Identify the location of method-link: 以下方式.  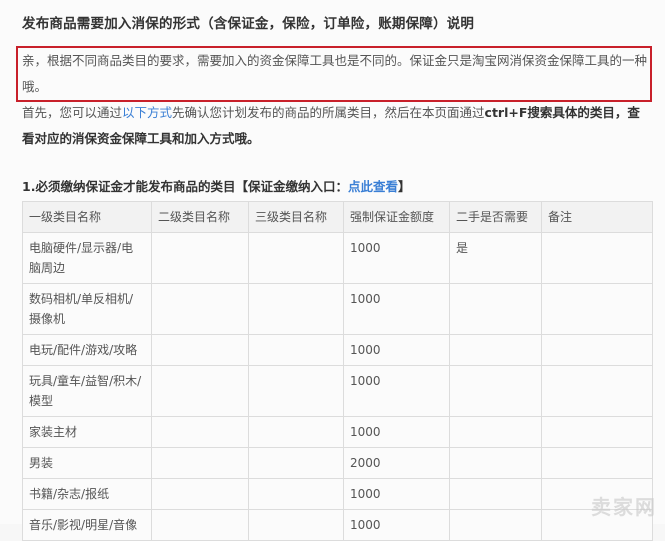
(147, 112).